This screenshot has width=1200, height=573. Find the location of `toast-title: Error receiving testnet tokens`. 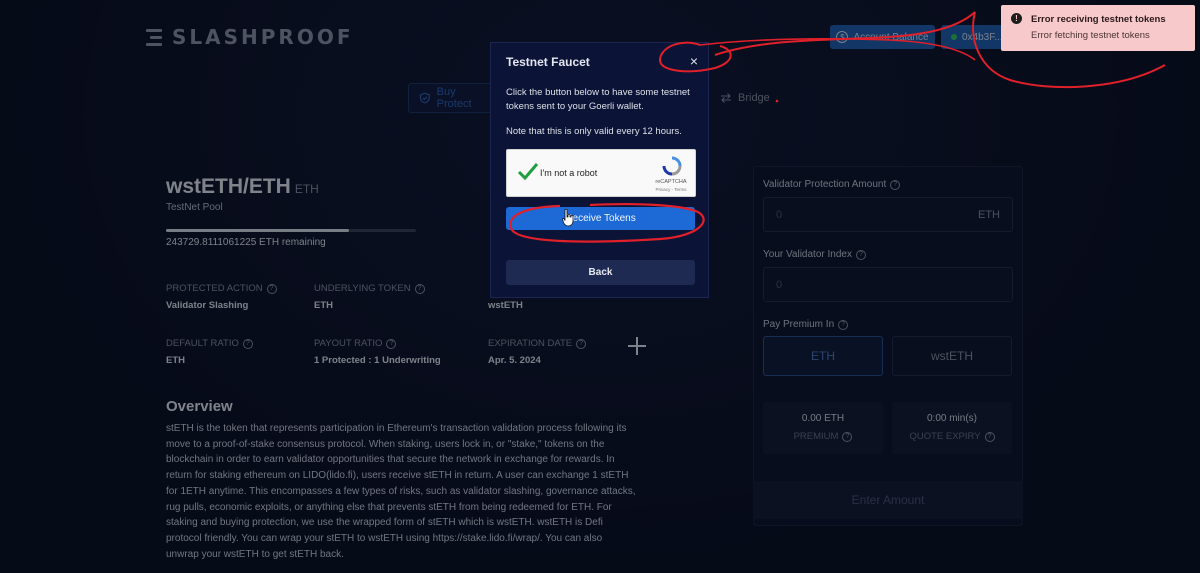

toast-title: Error receiving testnet tokens is located at coordinates (1098, 19).